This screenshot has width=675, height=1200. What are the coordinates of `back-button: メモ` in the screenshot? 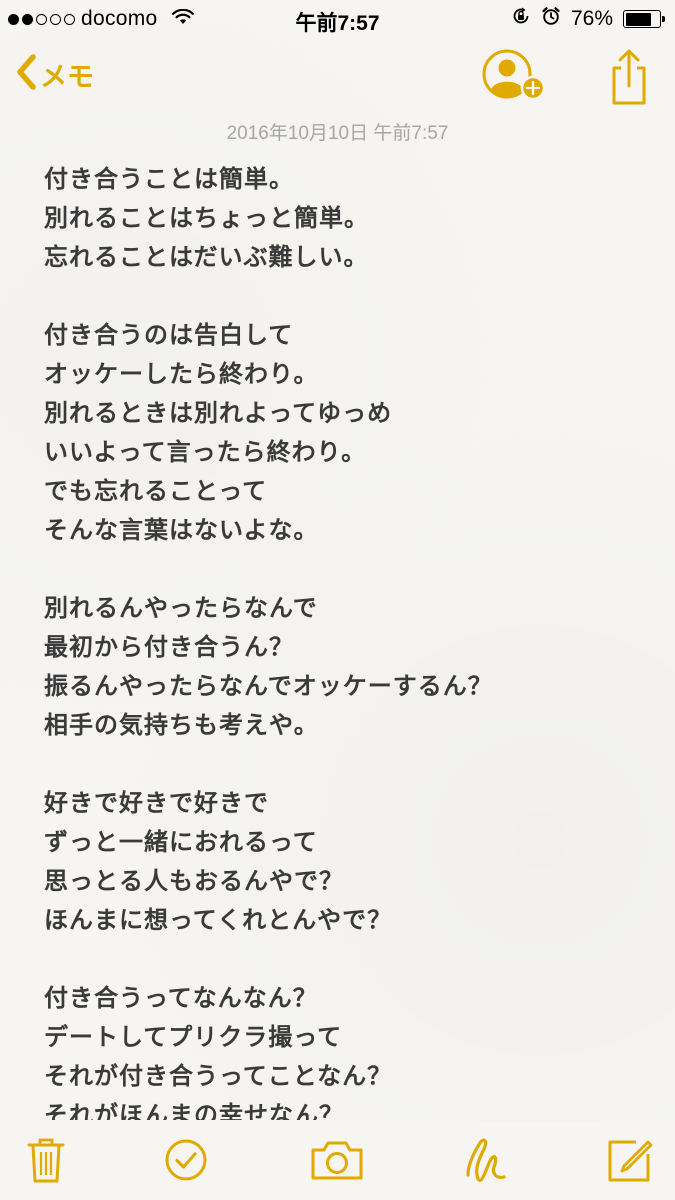 It's located at (54, 74).